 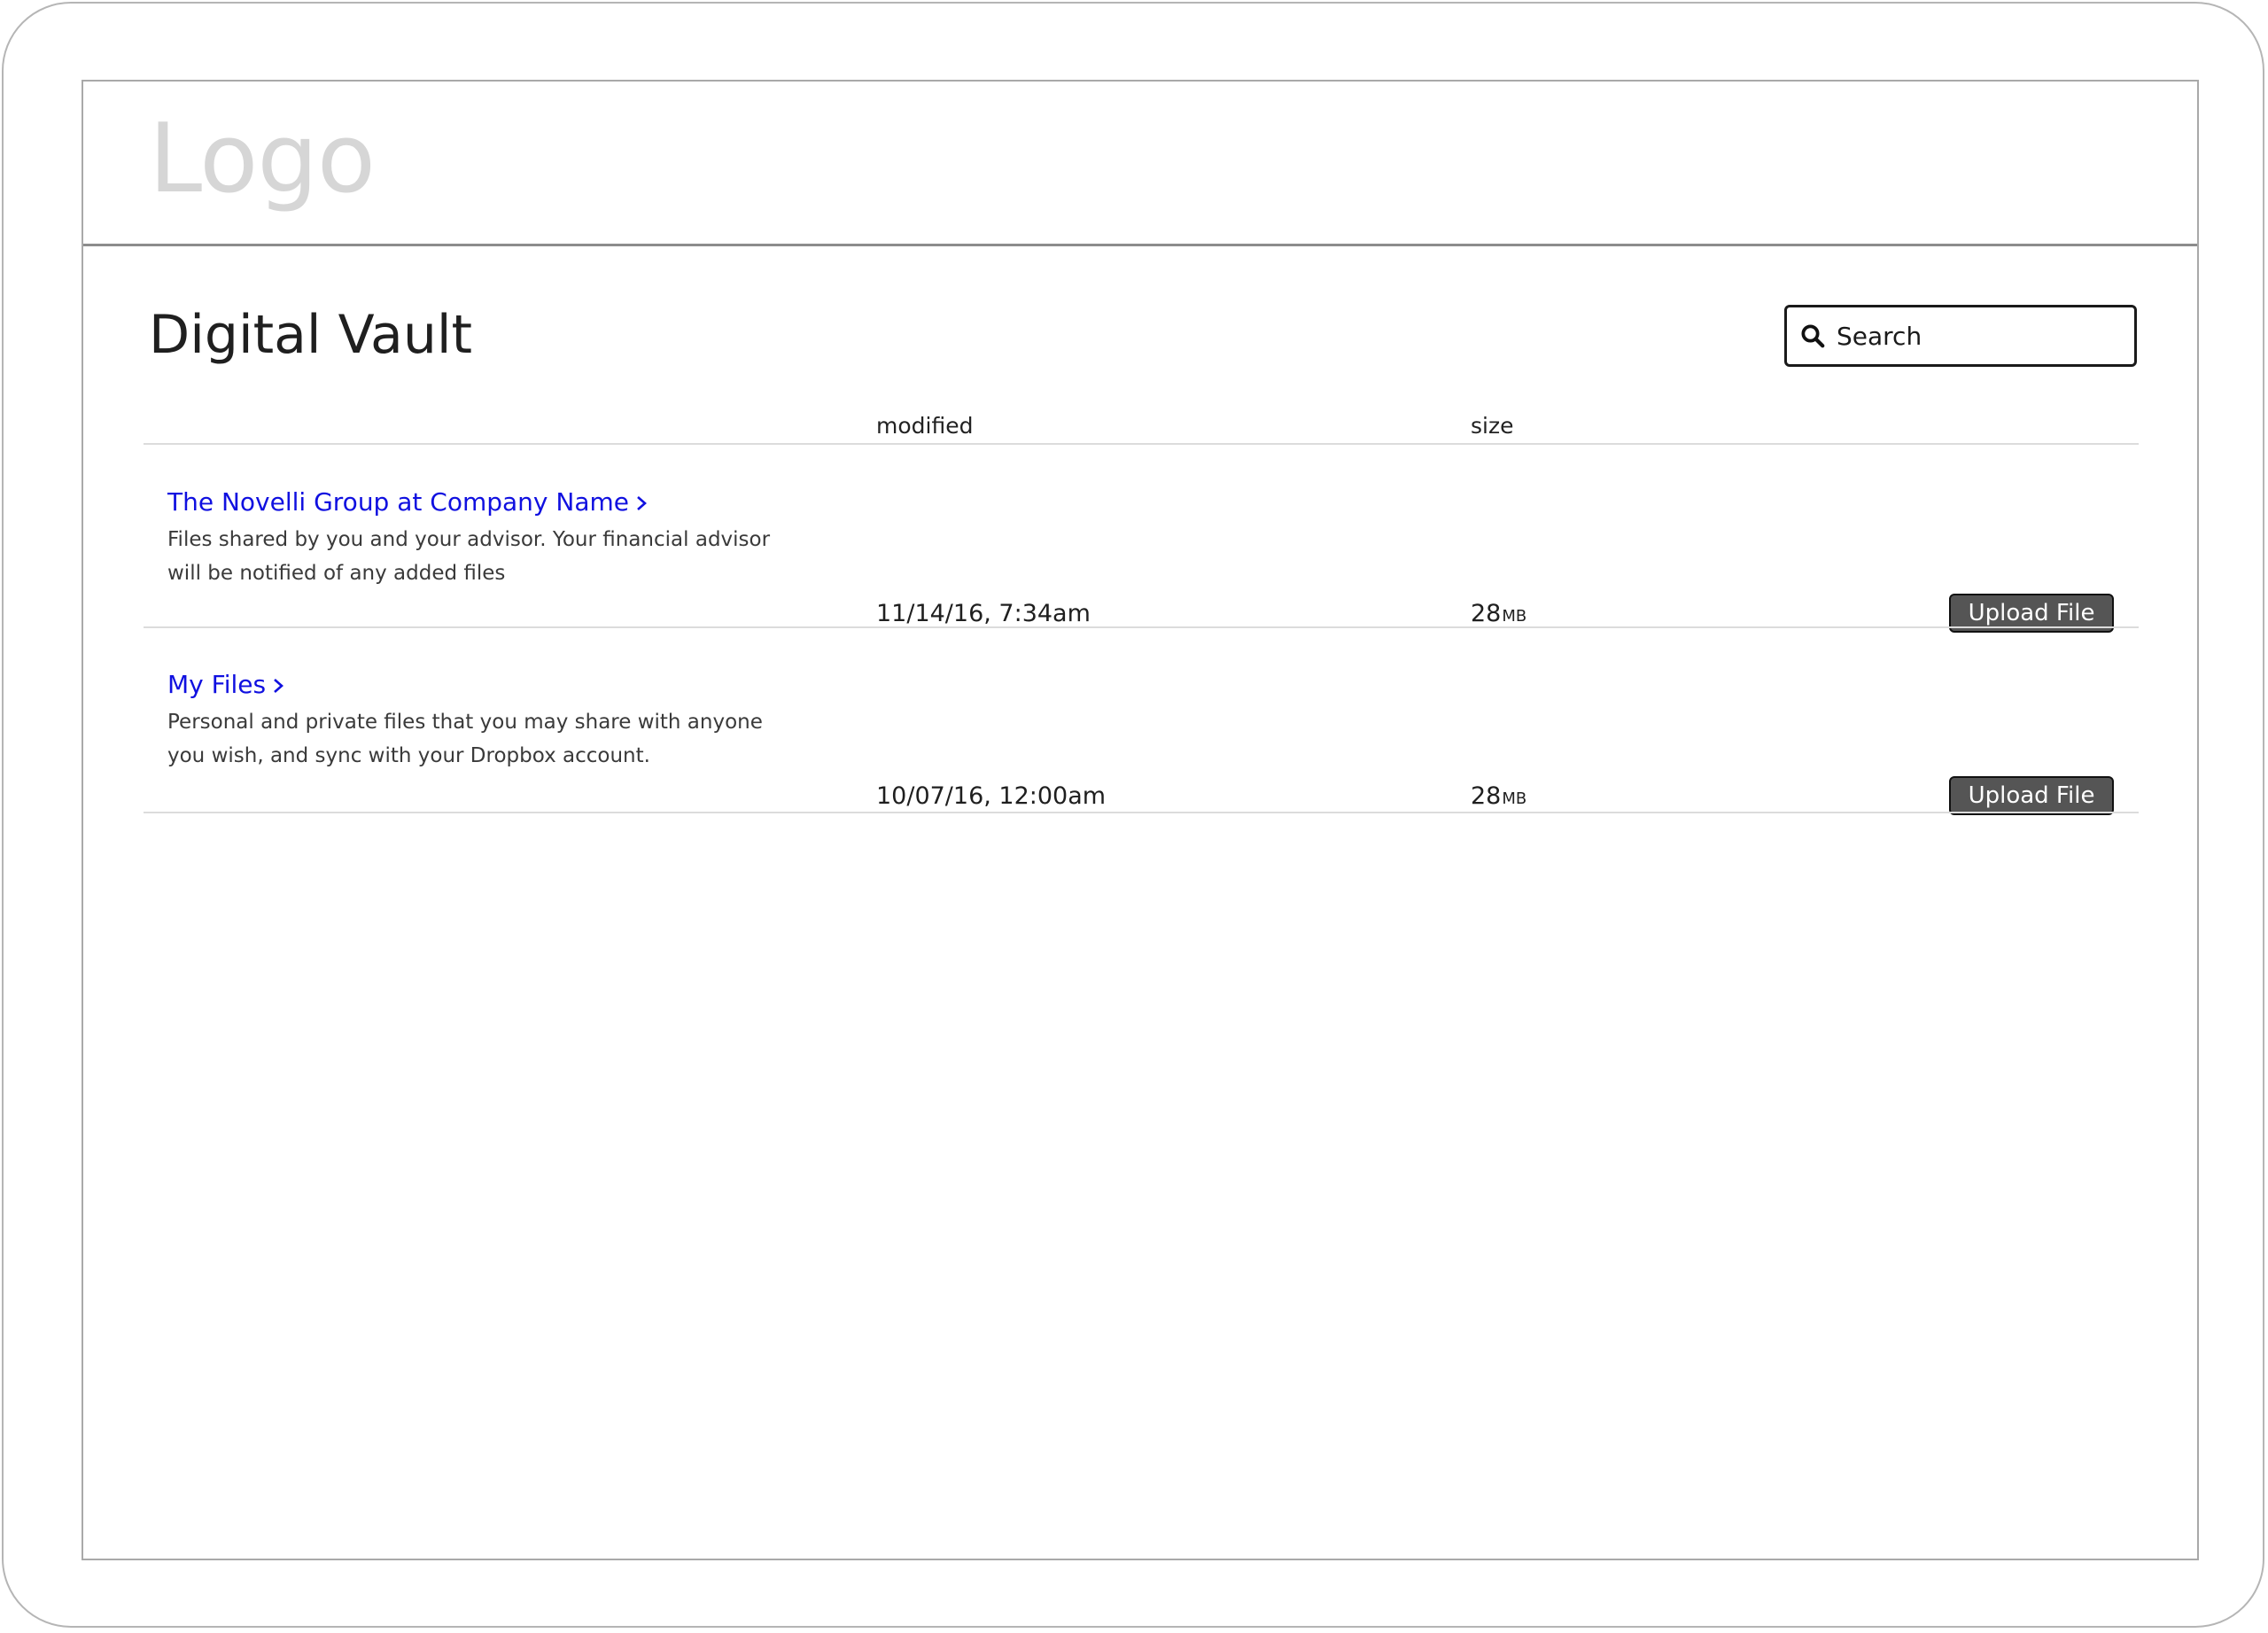 I want to click on folder-link-my-files: My Files, so click(x=225, y=685).